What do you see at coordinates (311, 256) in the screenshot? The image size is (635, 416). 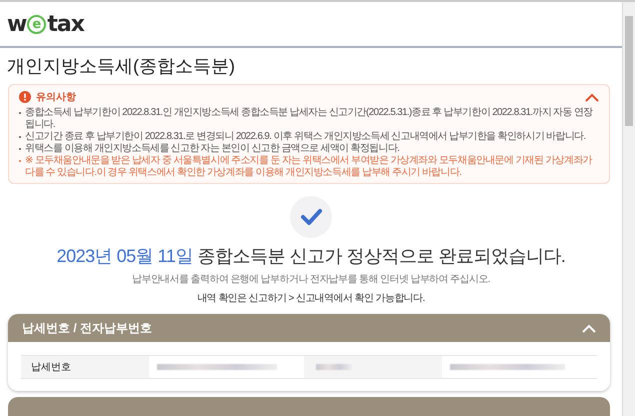 I see `completion-message: 2023년 05월 11일 종합소득분 신고가 정상적으로 완료되었습니다.` at bounding box center [311, 256].